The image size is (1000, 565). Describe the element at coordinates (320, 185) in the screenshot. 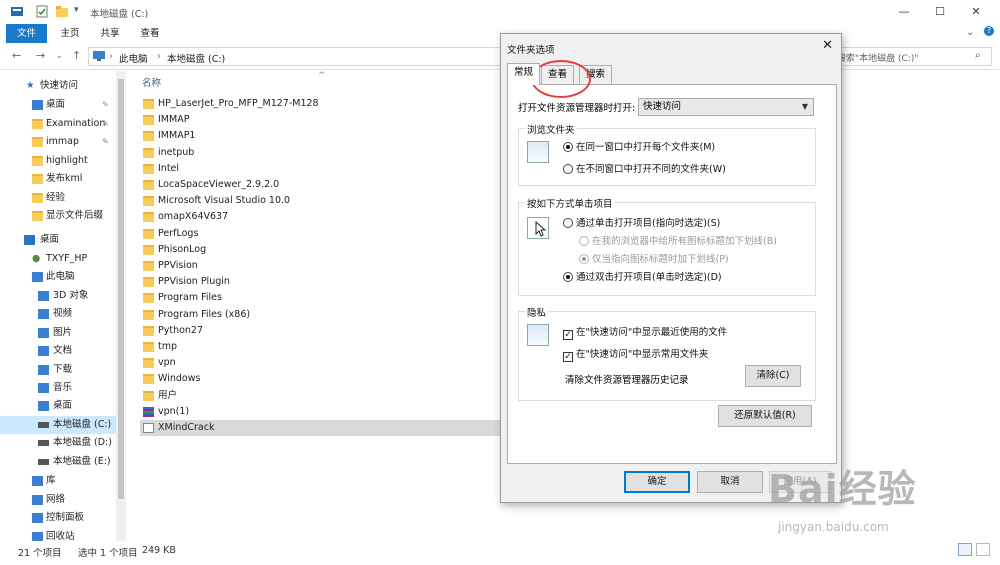

I see `file-row: LocaSpaceViewer_2.9.2.0` at that location.